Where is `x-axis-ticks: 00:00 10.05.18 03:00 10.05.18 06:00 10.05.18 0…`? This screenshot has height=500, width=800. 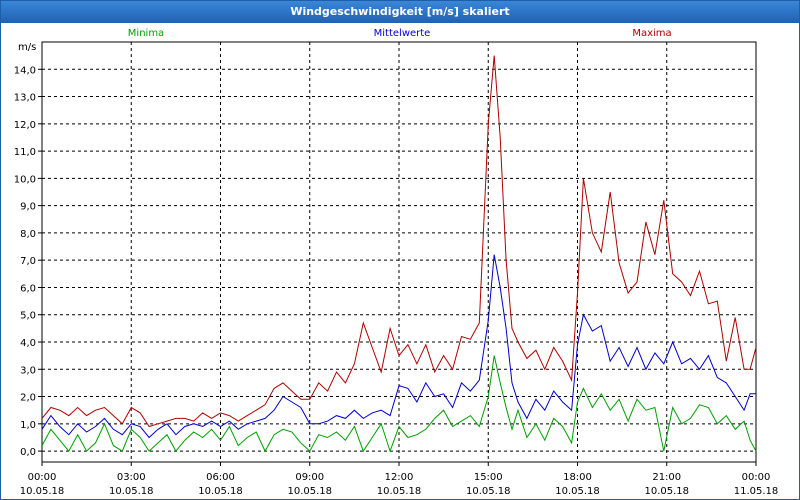
x-axis-ticks: 00:00 10.05.18 03:00 10.05.18 06:00 10.05.18 0… is located at coordinates (399, 479).